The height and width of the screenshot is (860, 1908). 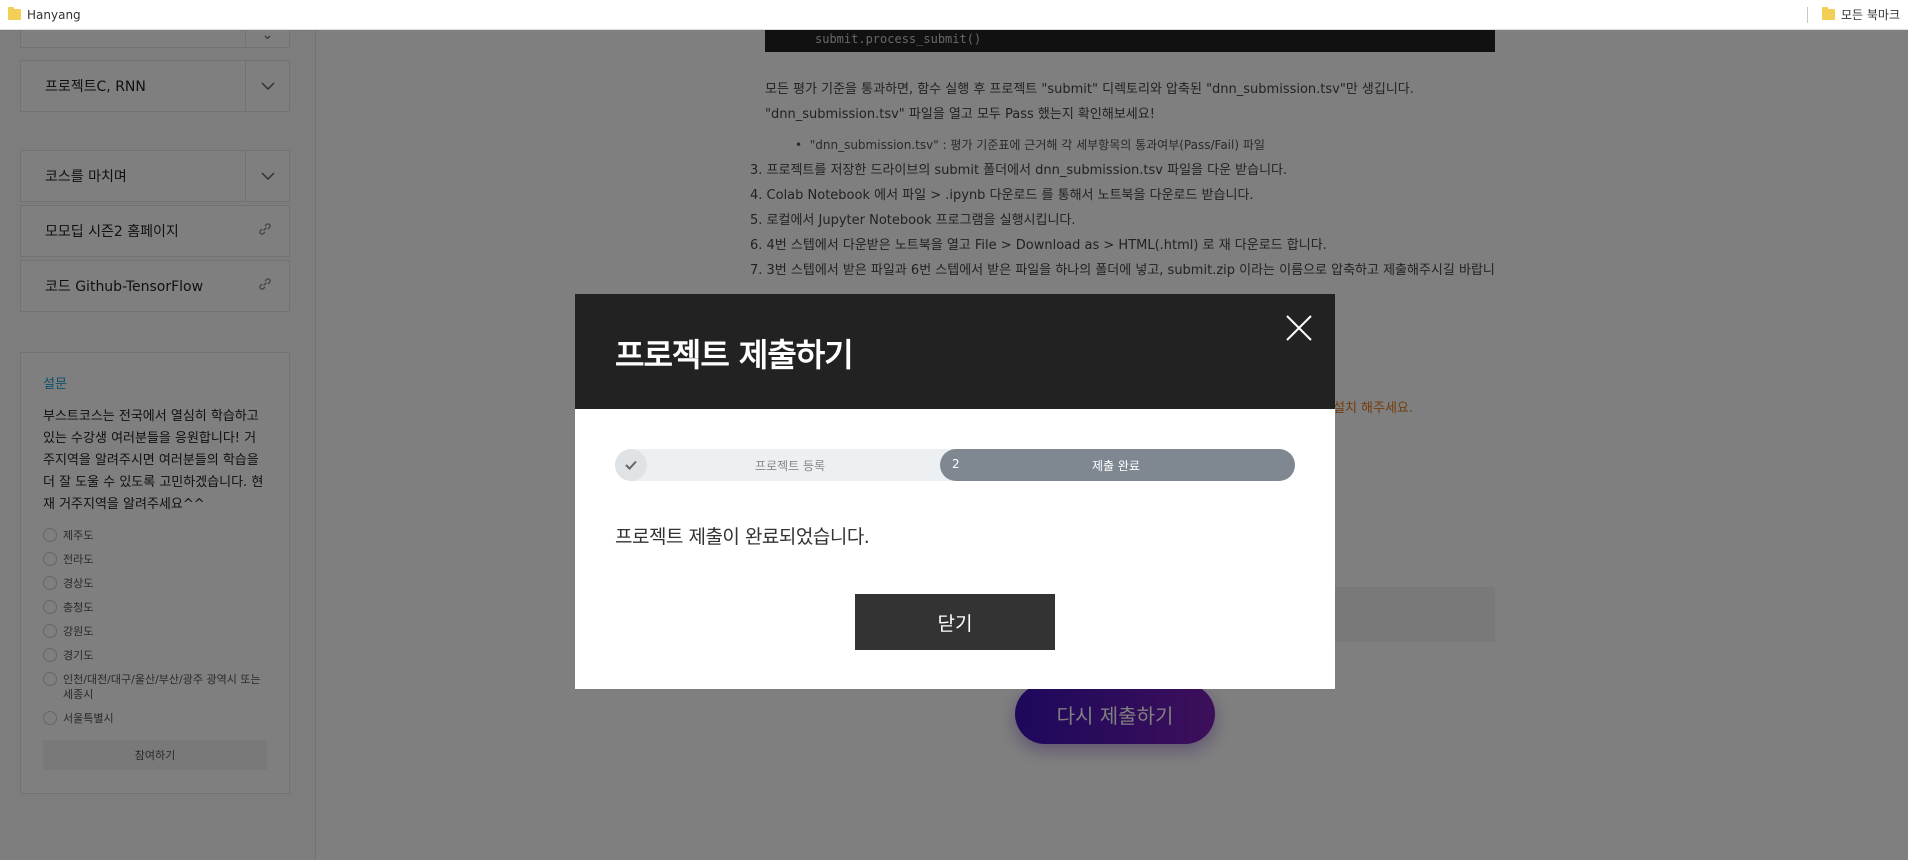 I want to click on step-label: 프로젝트 등록, so click(x=790, y=466).